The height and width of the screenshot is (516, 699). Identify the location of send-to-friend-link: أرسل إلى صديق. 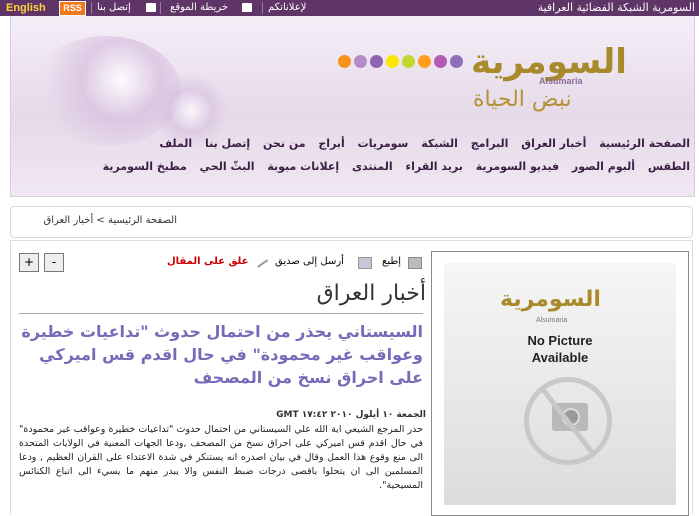
(309, 261).